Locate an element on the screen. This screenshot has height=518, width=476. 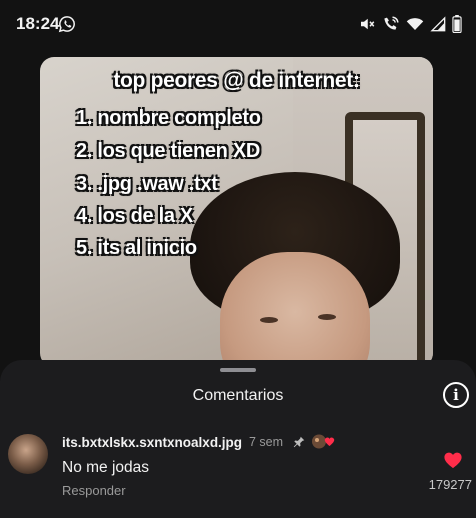
status-icons is located at coordinates (410, 24).